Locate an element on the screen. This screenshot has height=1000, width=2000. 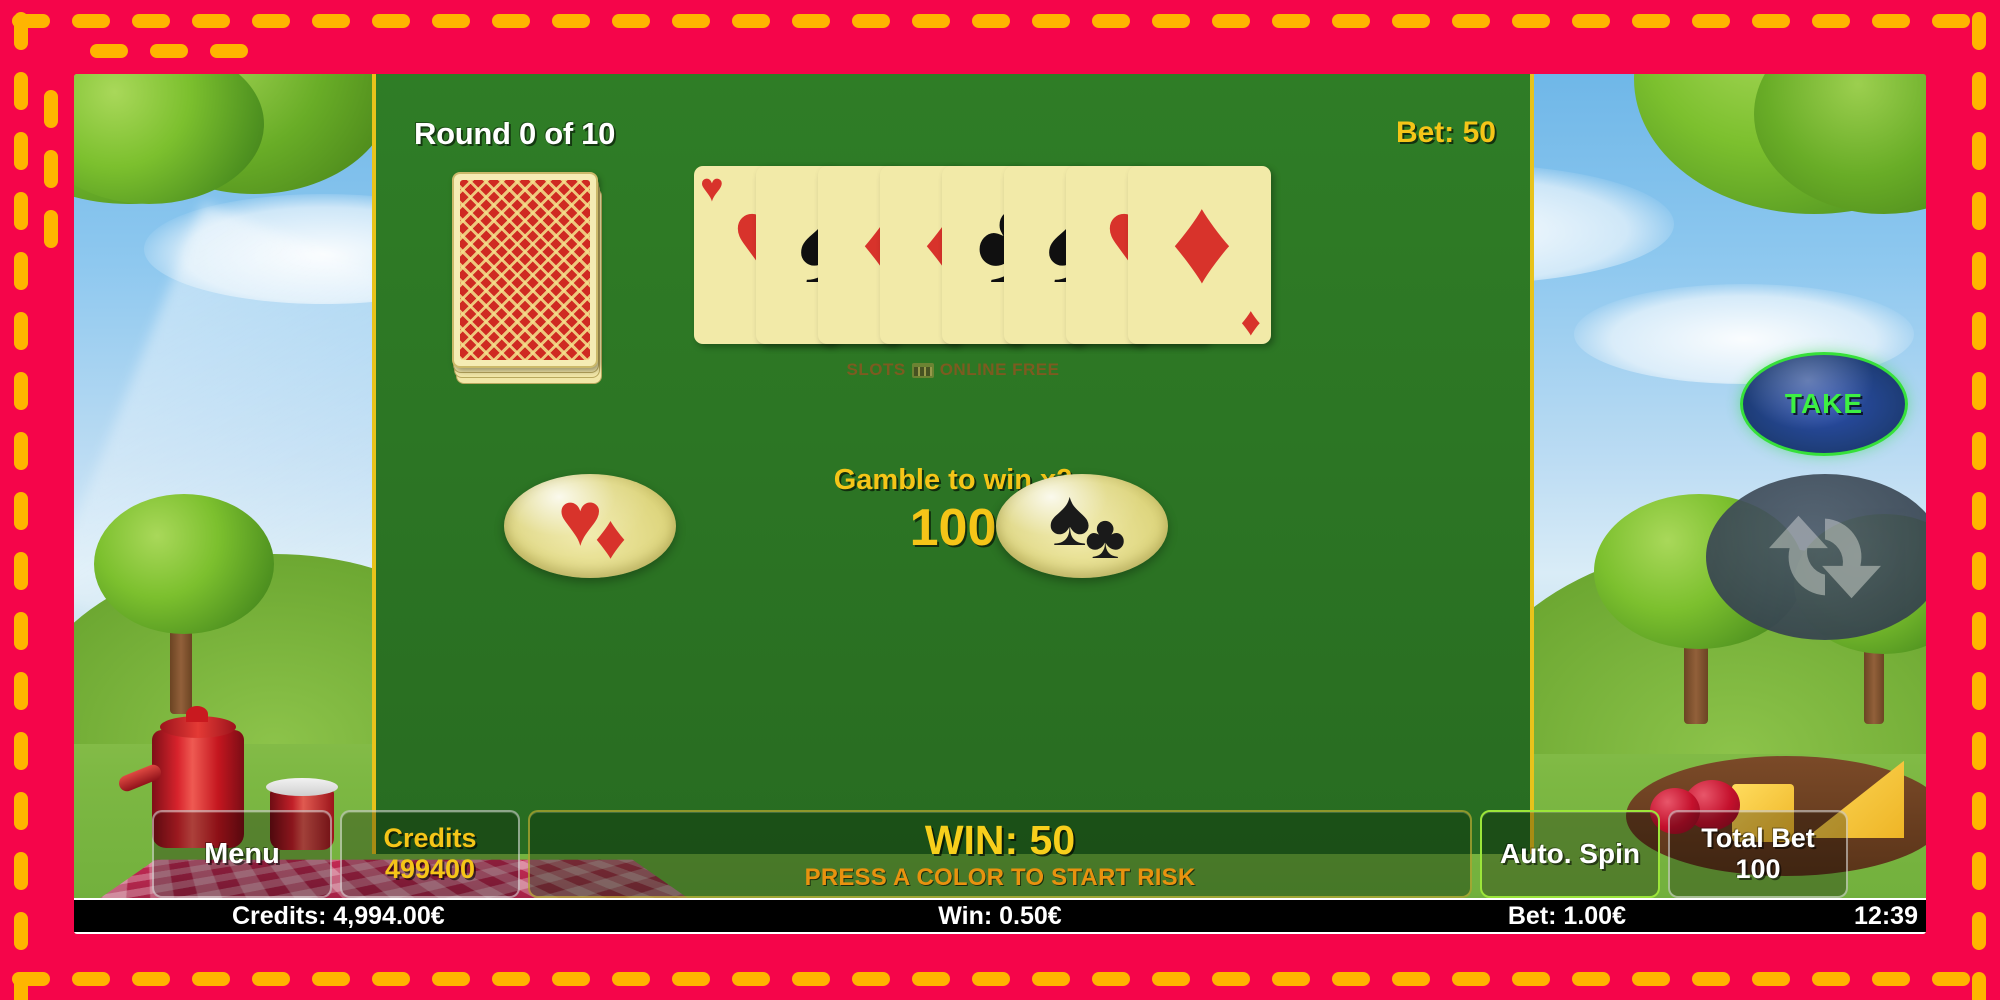
card-corner-icon: ♦ is located at coordinates (1250, 322).